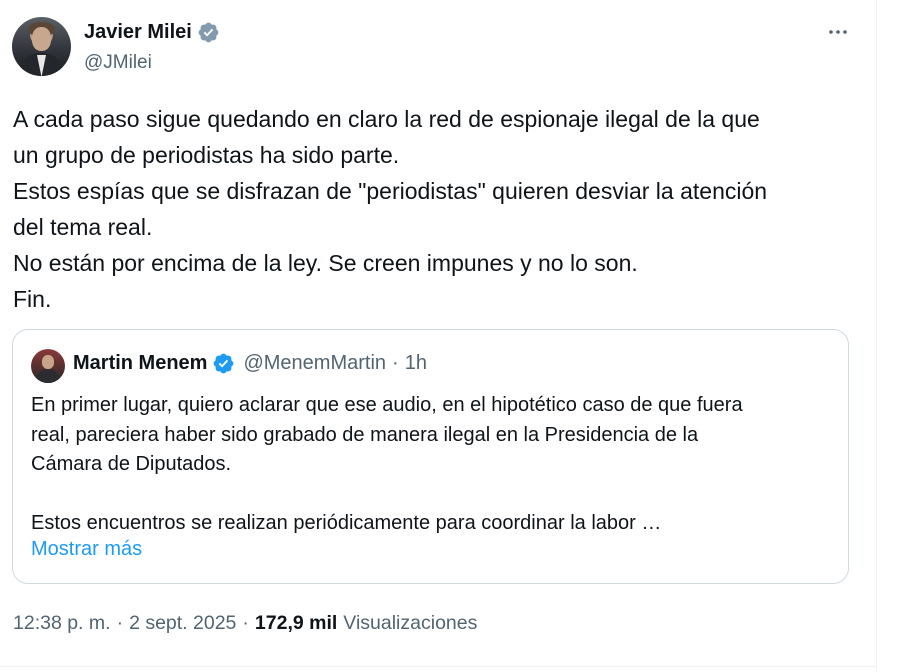 The height and width of the screenshot is (672, 912). I want to click on more-horizontal-icon, so click(838, 32).